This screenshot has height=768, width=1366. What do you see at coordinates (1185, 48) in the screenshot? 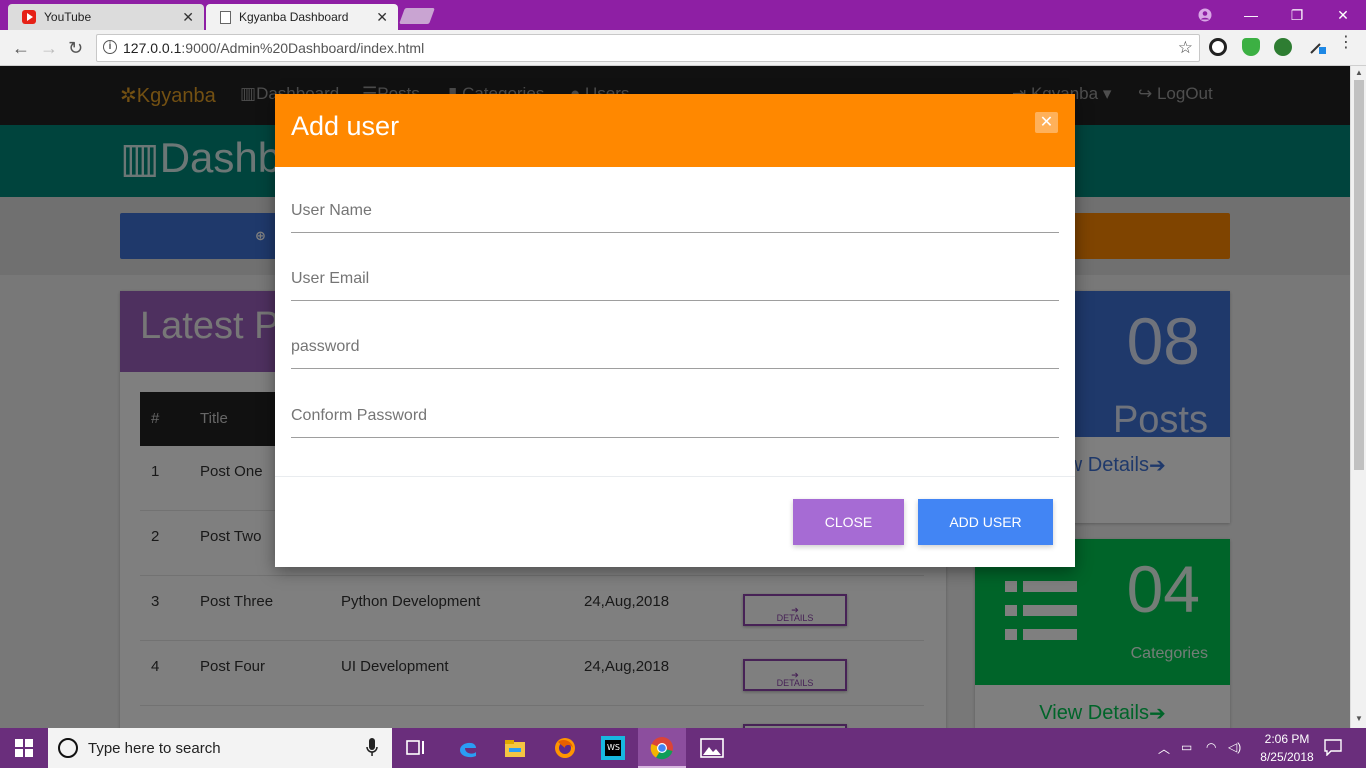
I see `bookmark-star-icon: ☆` at bounding box center [1185, 48].